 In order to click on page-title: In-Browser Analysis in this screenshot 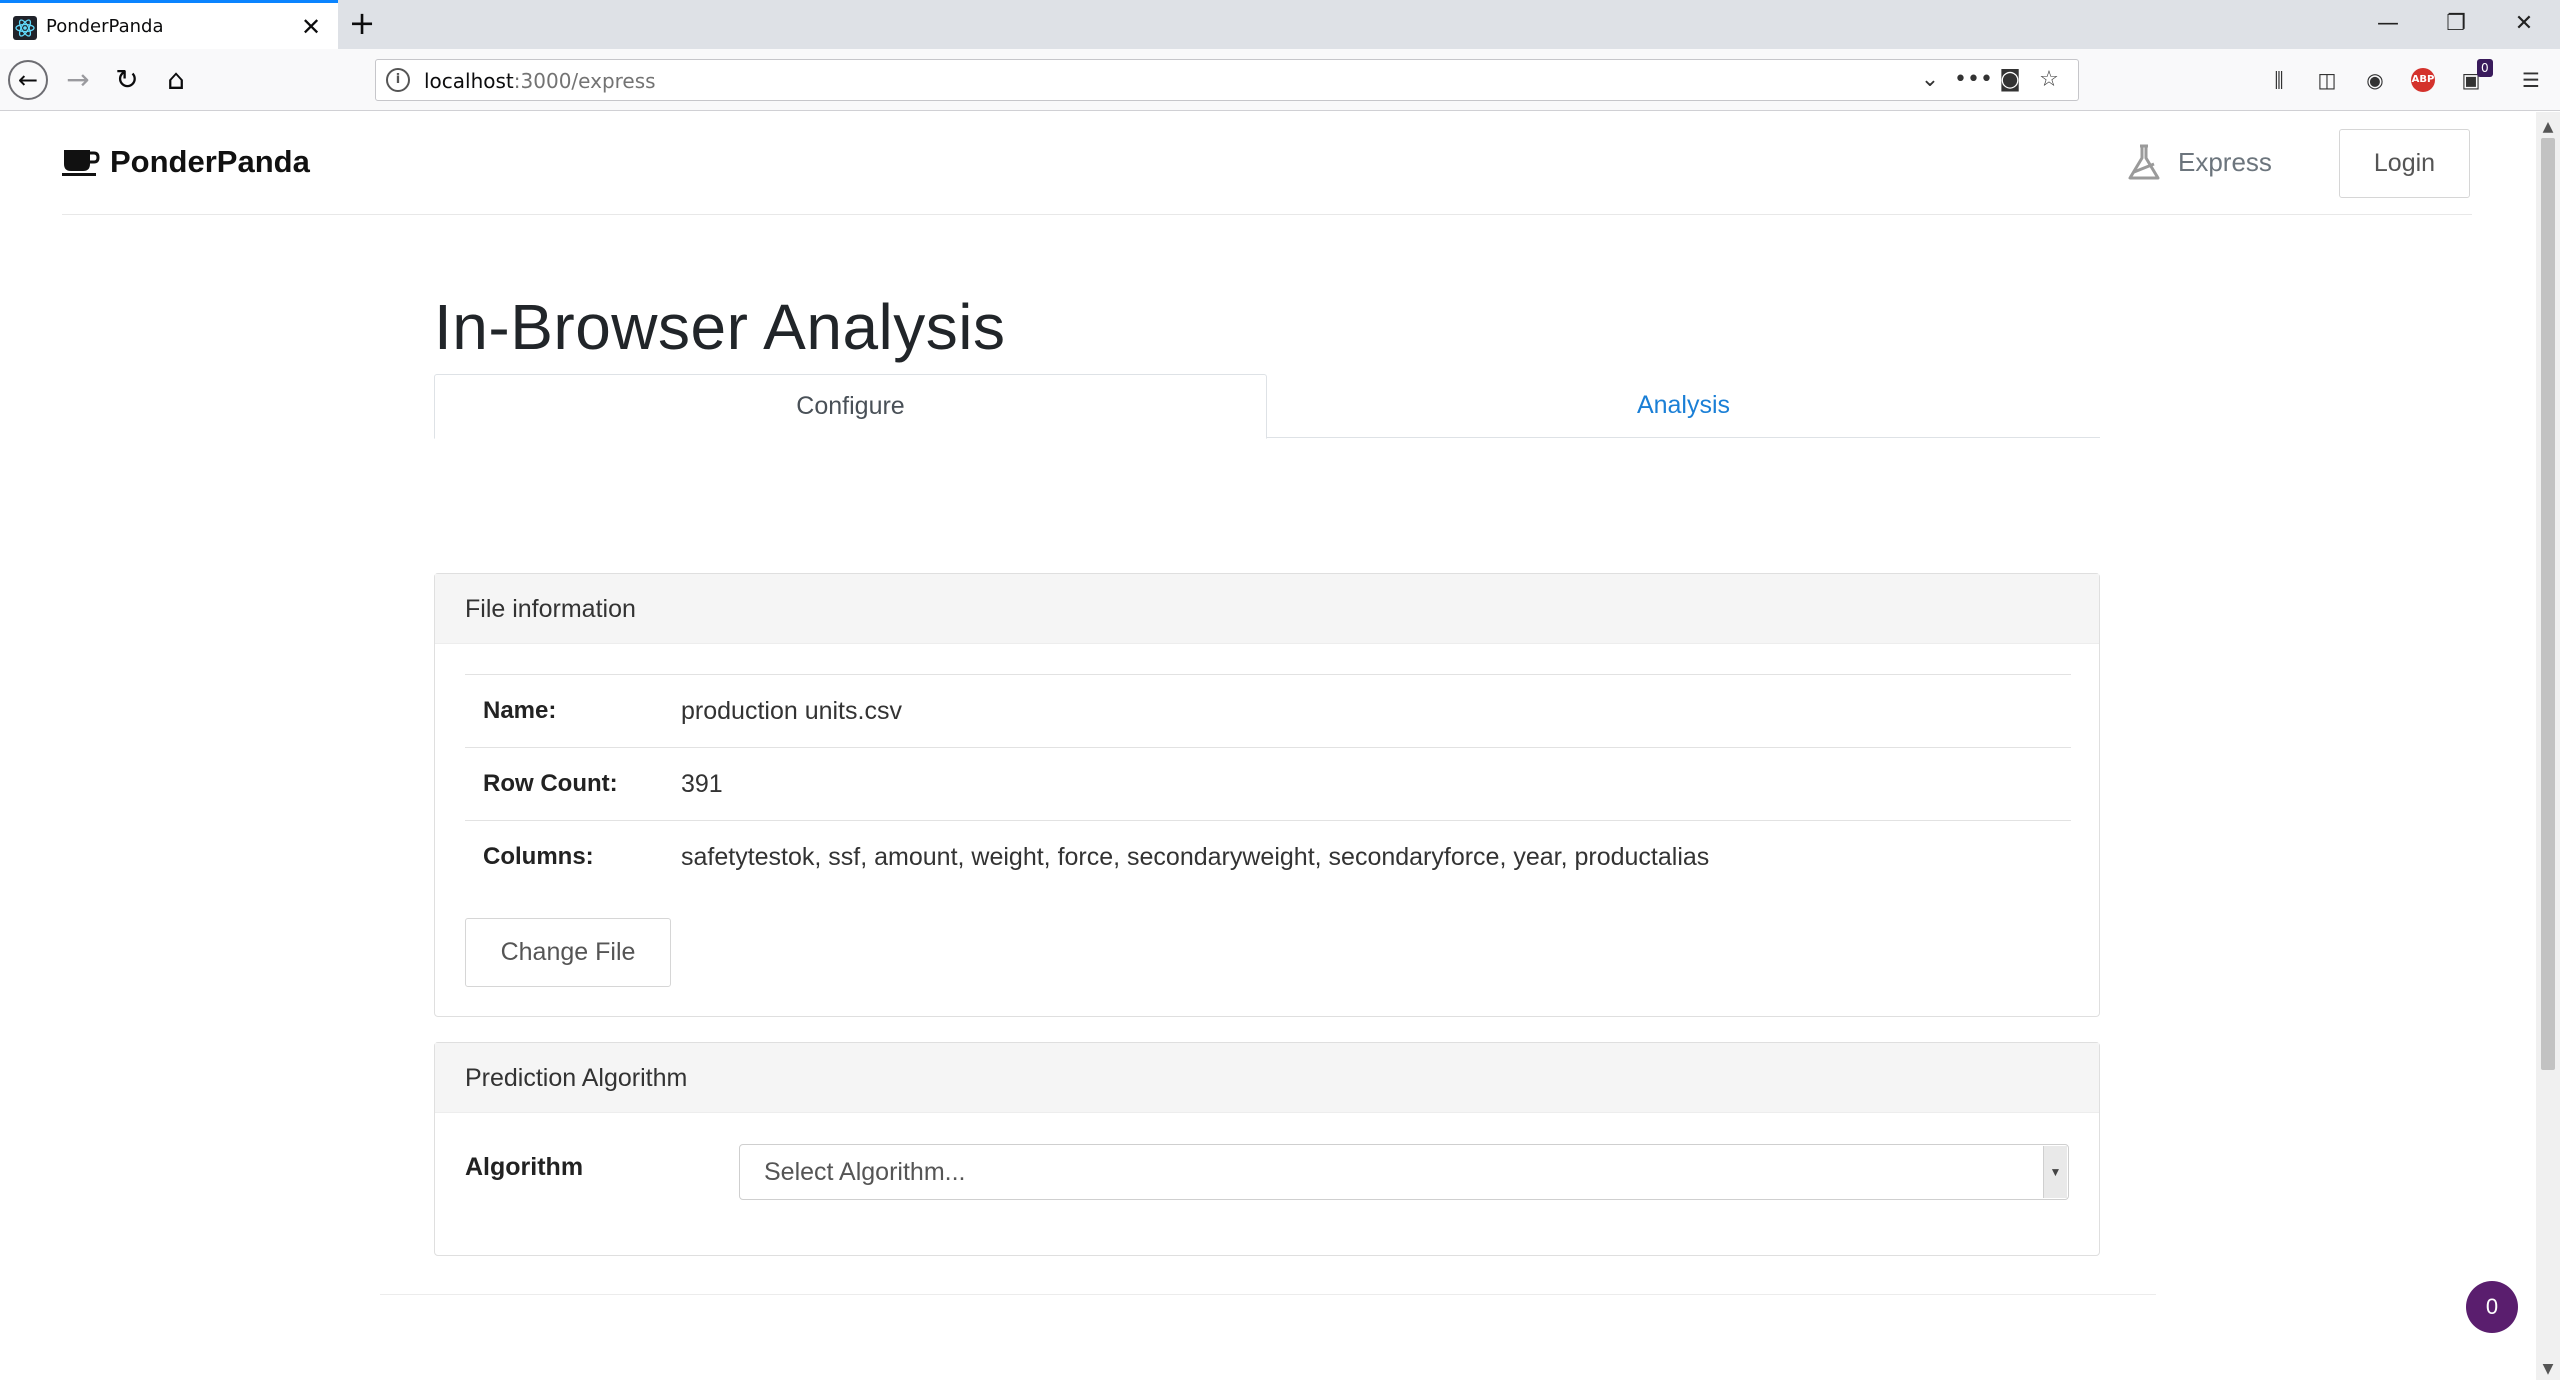, I will do `click(720, 327)`.